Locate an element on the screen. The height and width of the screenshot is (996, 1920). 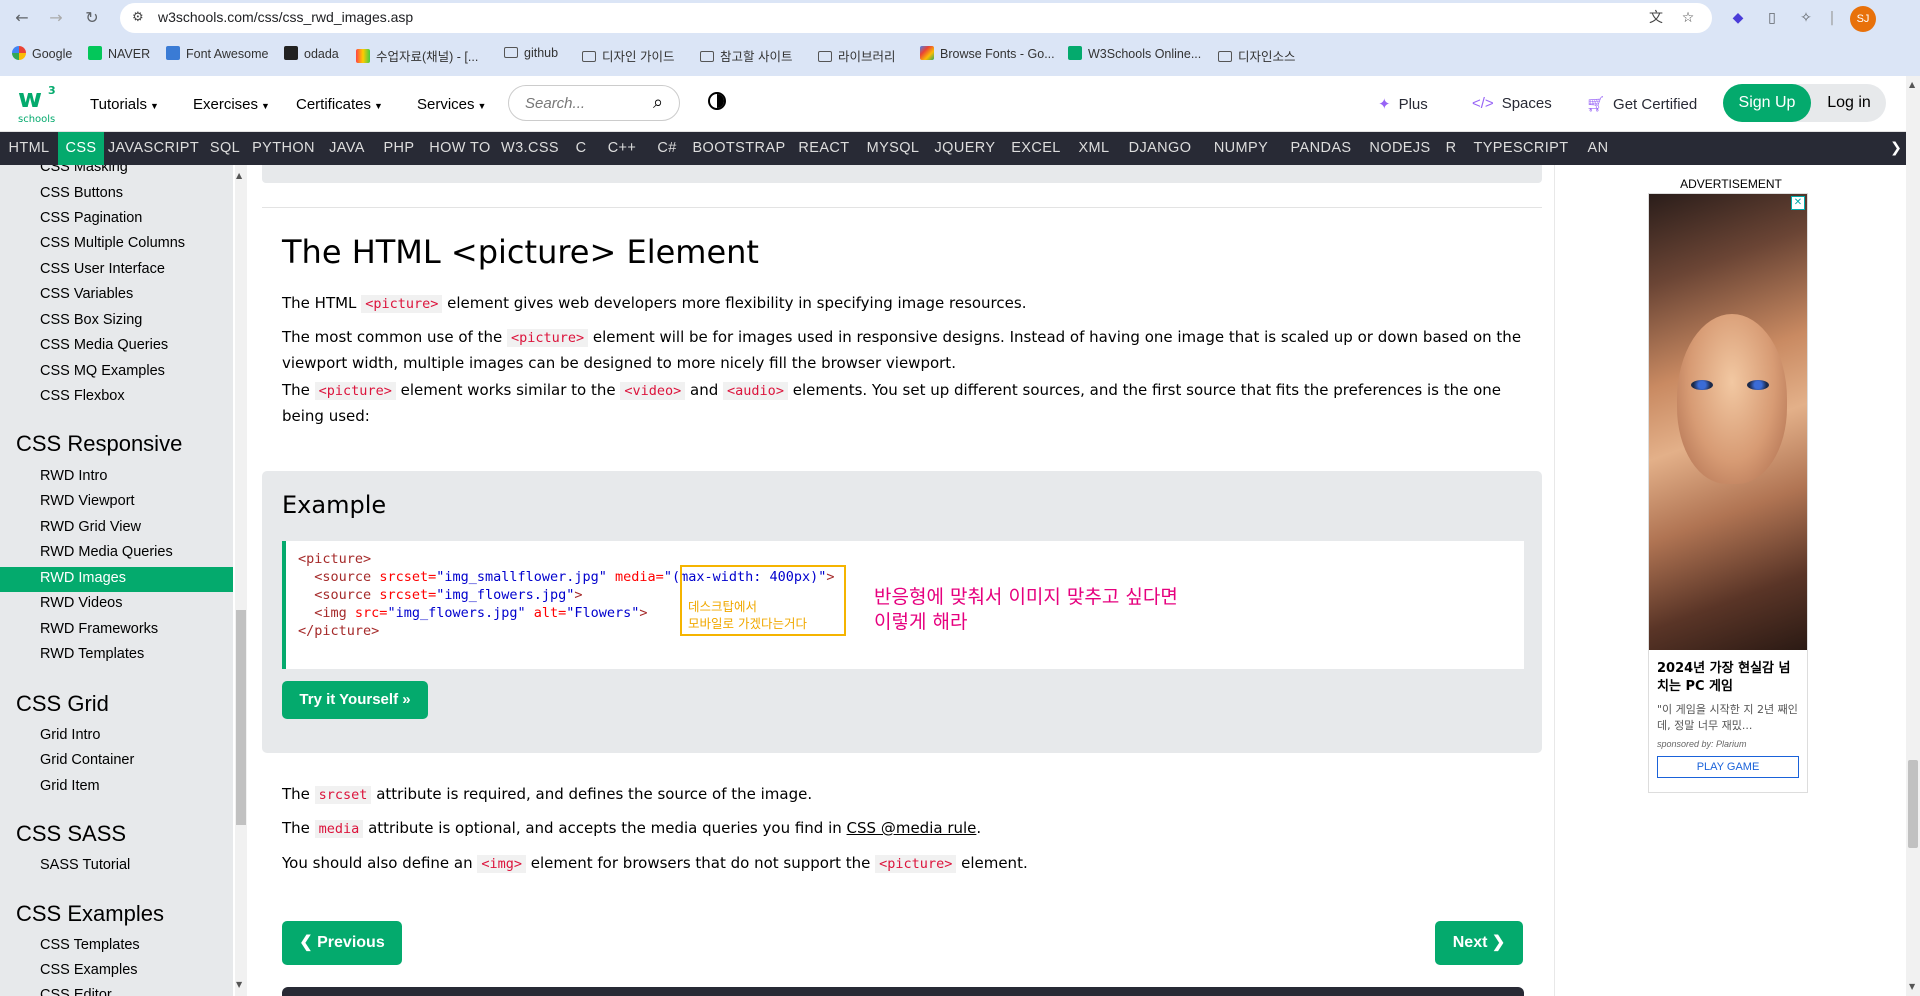
sidebar-item-css-mq-examples: CSS MQ Examples is located at coordinates (102, 371).